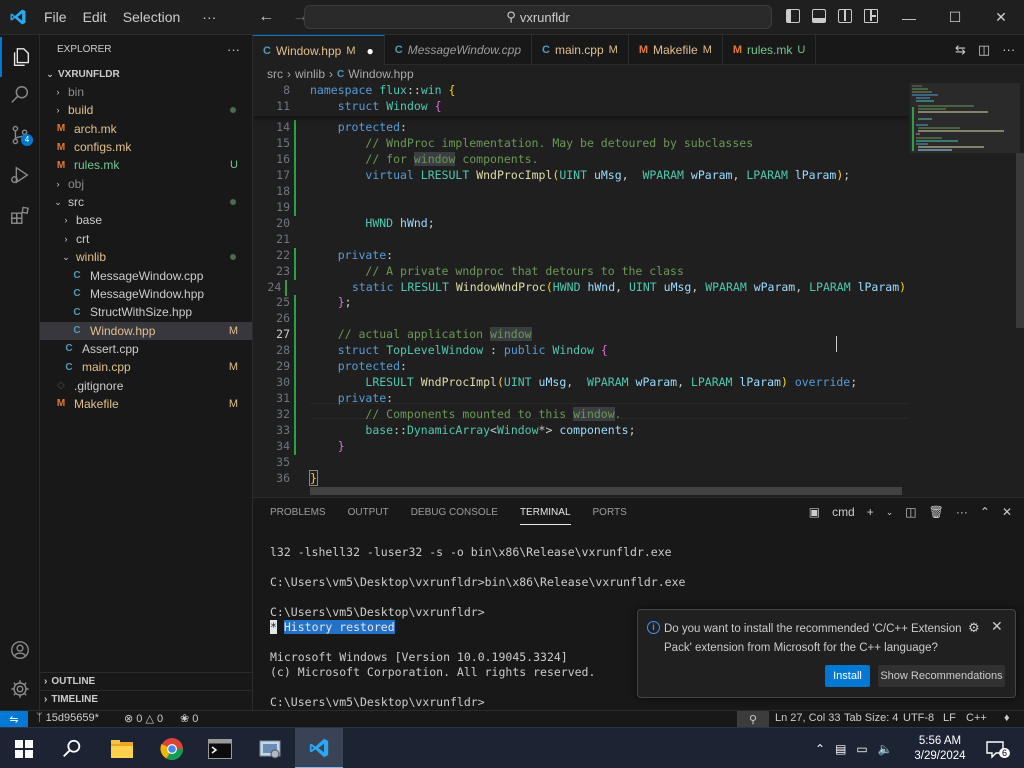 The height and width of the screenshot is (768, 1024). Describe the element at coordinates (368, 512) in the screenshot. I see `panel-tab: OUTPUT` at that location.